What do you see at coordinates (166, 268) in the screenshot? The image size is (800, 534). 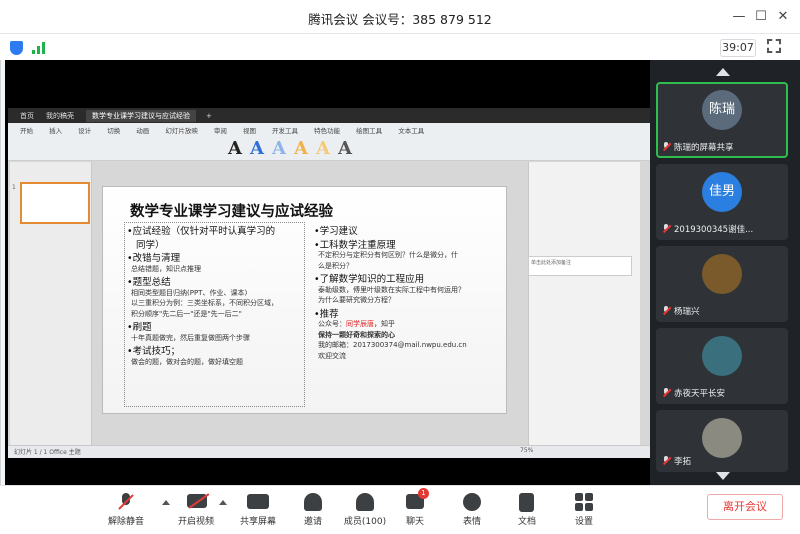 I see `slide-text-line: 总结错题，知识点推理` at bounding box center [166, 268].